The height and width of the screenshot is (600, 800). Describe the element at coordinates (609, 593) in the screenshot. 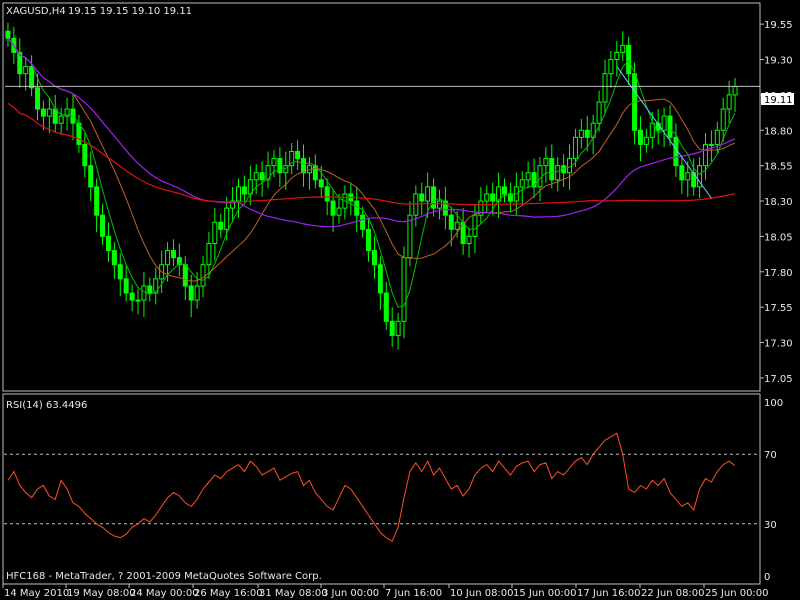

I see `time-tick-label: 17 Jun 16:00` at that location.